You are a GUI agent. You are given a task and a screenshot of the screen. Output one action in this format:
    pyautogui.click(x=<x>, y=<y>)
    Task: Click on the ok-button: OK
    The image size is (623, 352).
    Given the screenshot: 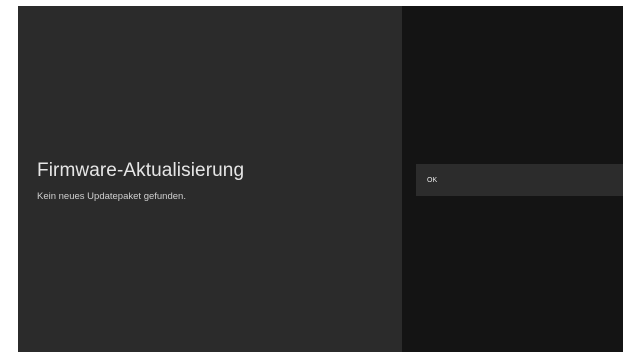 What is the action you would take?
    pyautogui.click(x=519, y=180)
    